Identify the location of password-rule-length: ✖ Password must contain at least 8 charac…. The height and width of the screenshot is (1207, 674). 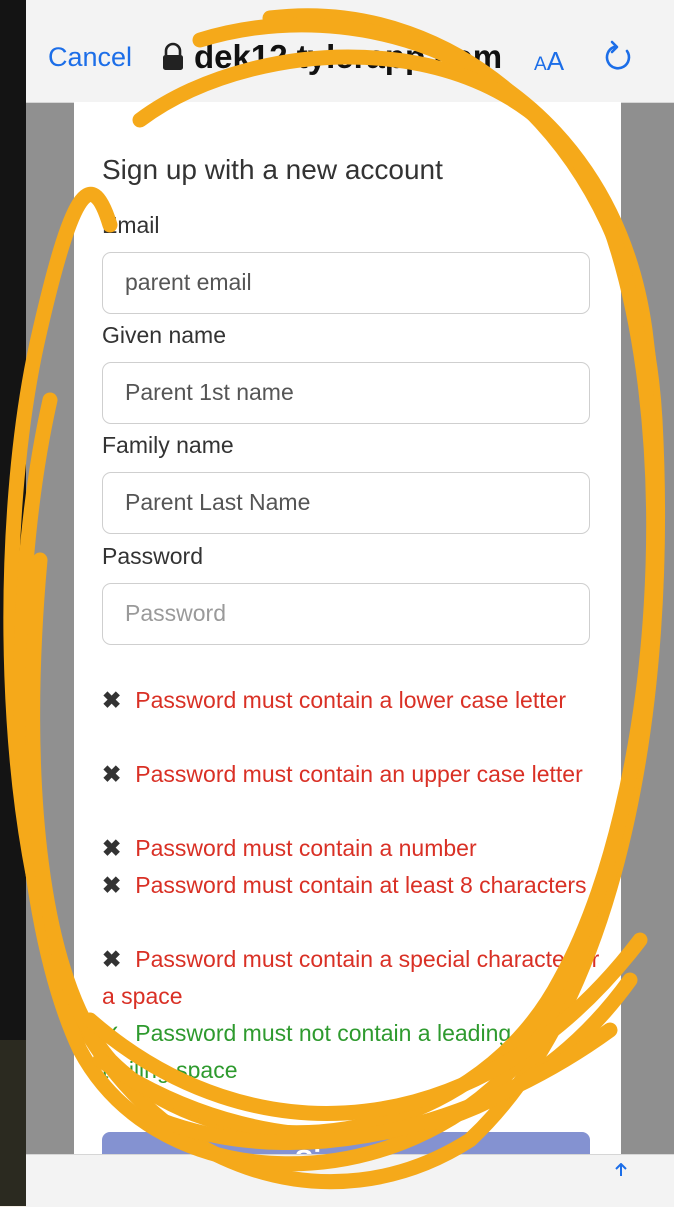
(352, 885).